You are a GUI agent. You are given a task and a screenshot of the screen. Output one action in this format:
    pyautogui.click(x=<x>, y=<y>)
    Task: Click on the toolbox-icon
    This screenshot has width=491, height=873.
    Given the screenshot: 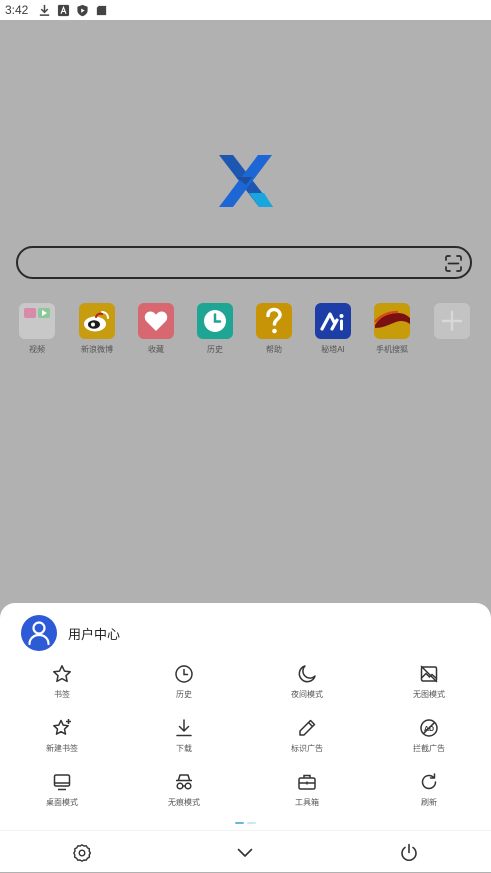 What is the action you would take?
    pyautogui.click(x=307, y=782)
    